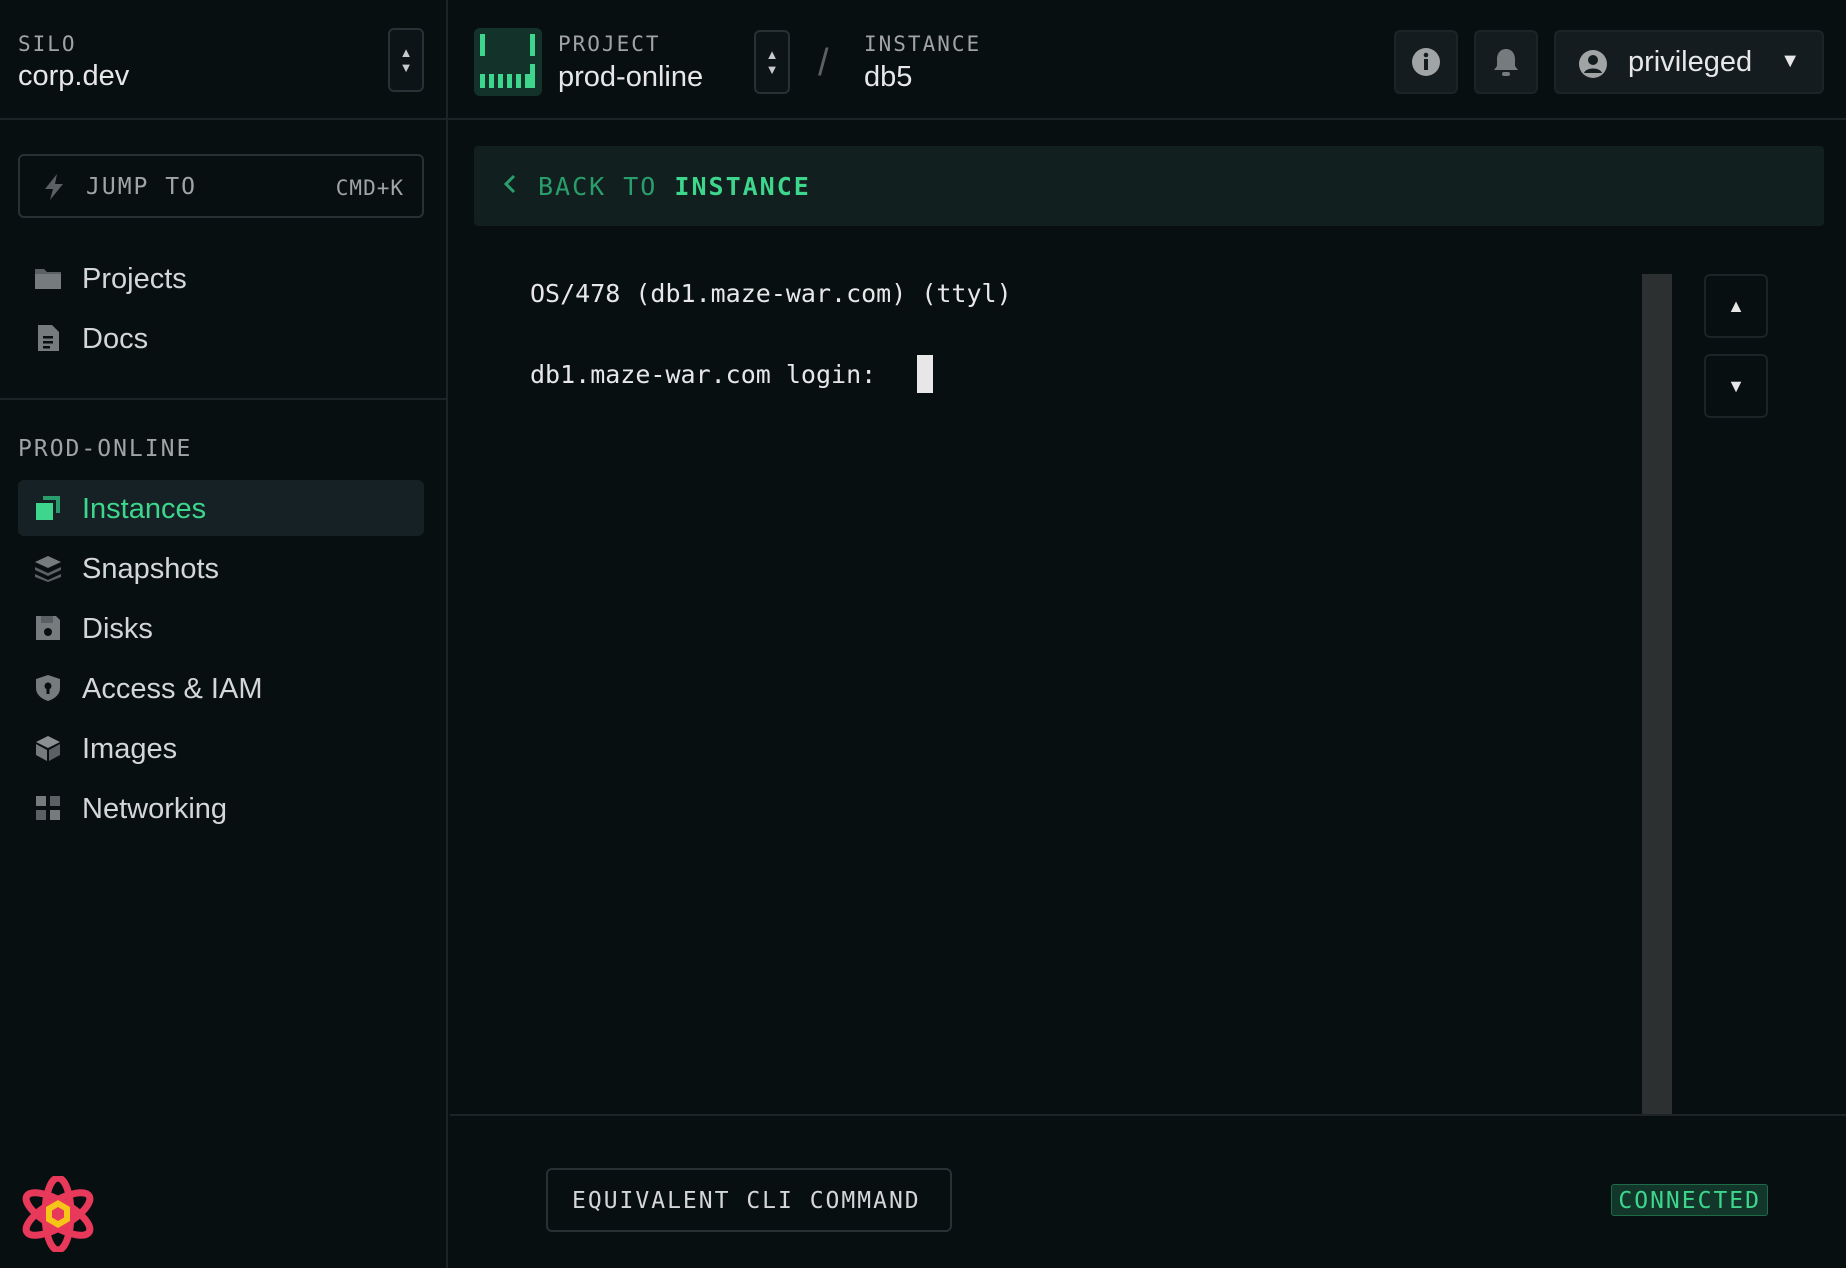 This screenshot has height=1268, width=1846. I want to click on disk-icon, so click(48, 628).